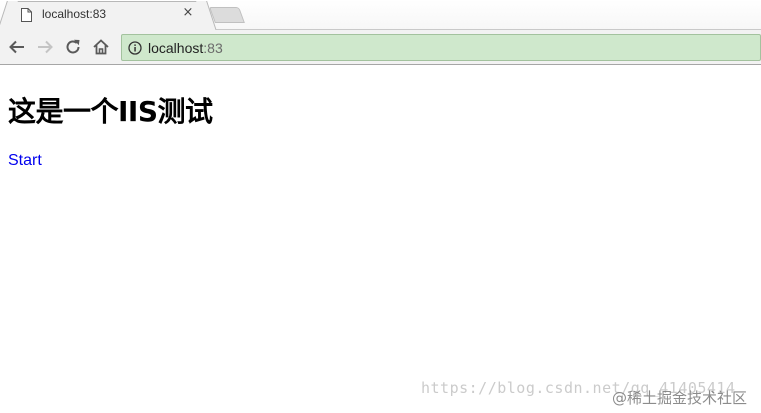  Describe the element at coordinates (380, 15) in the screenshot. I see `tab-strip: localhost:83 ×` at that location.